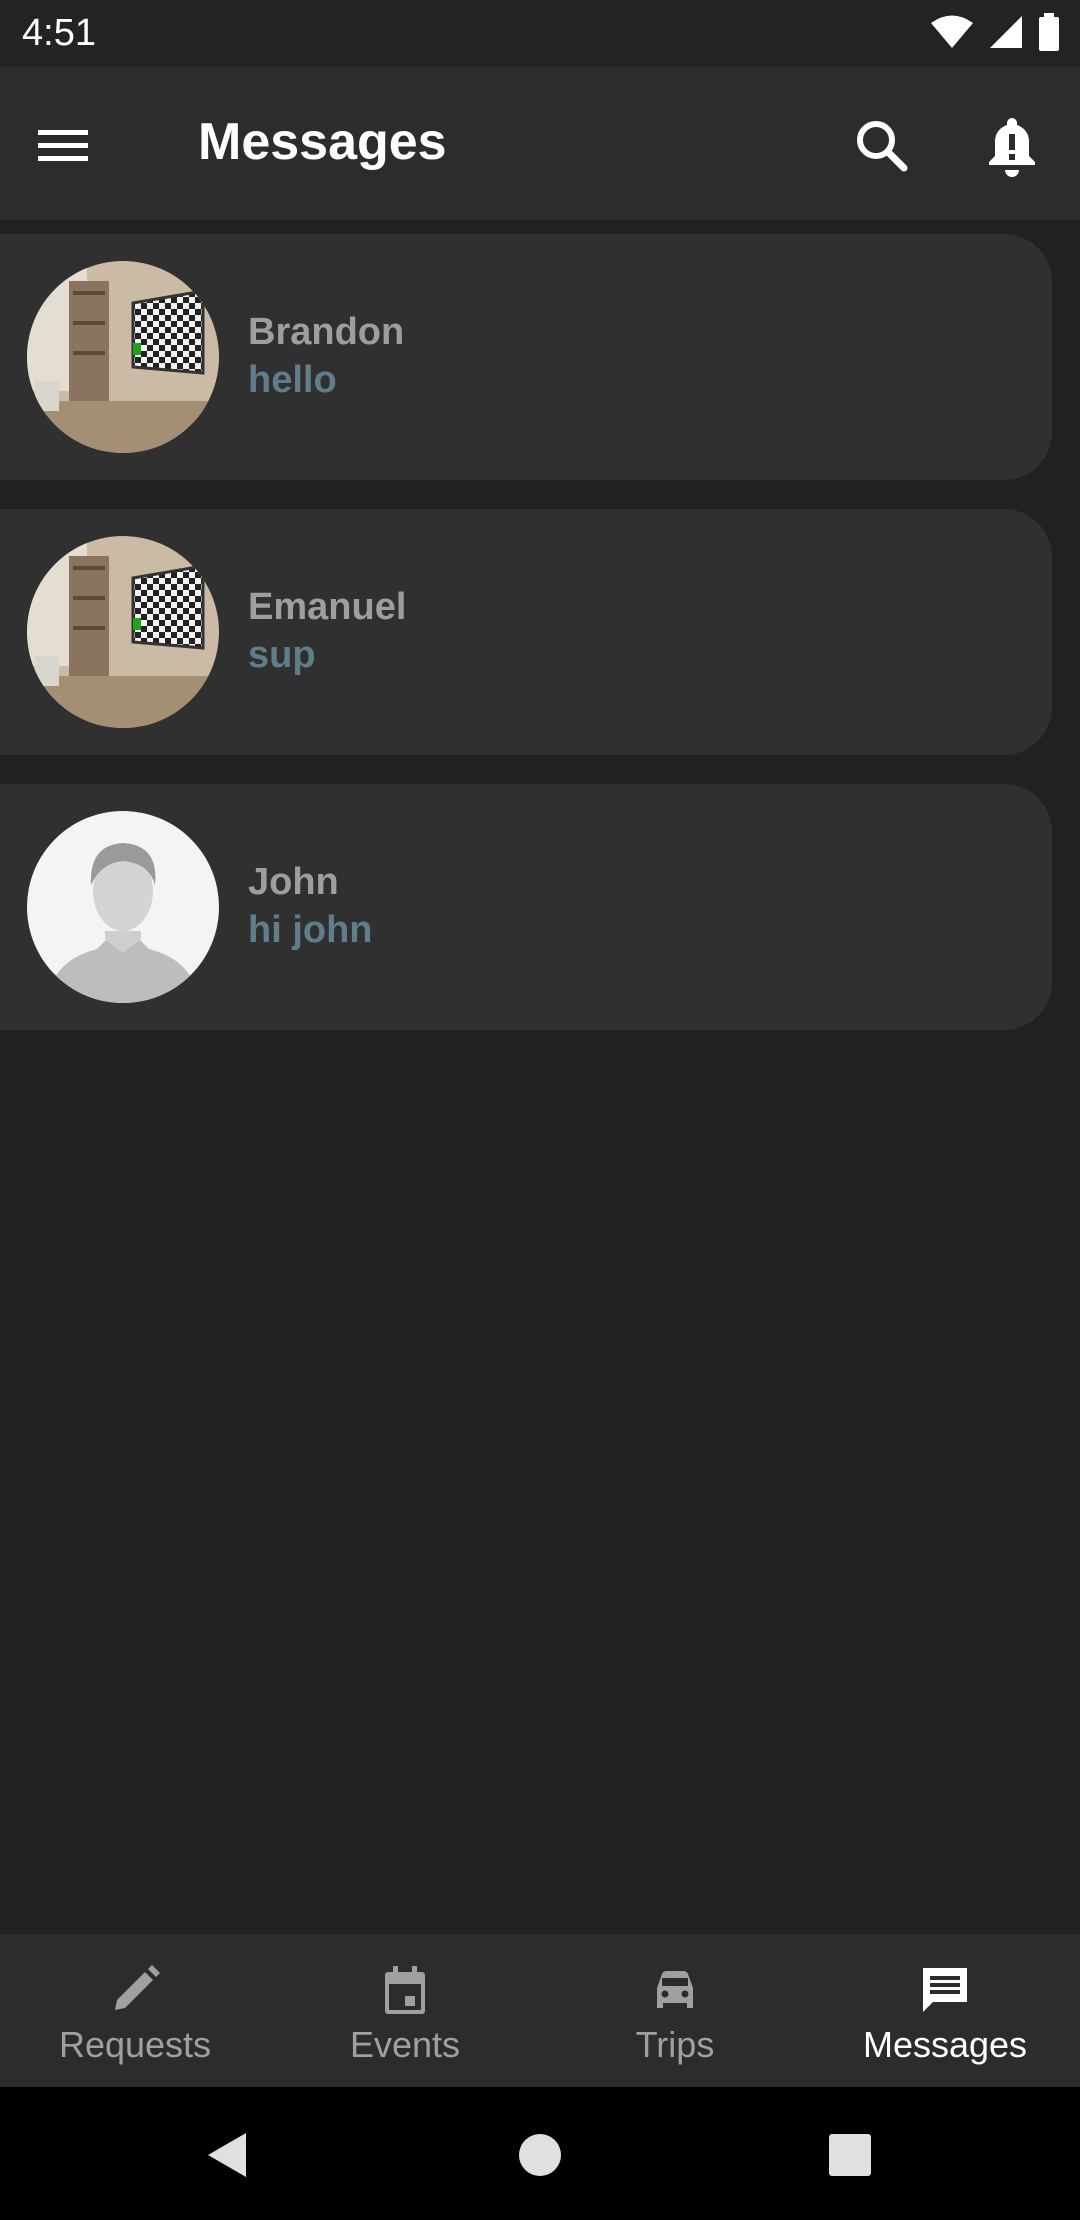 The image size is (1080, 2220). What do you see at coordinates (310, 930) in the screenshot?
I see `conversation-preview: hi john` at bounding box center [310, 930].